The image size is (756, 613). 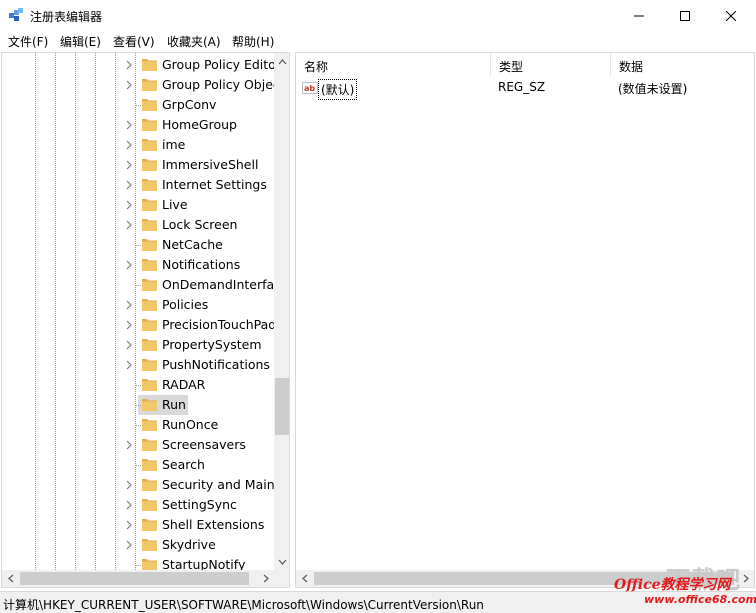 What do you see at coordinates (210, 164) in the screenshot?
I see `tree-item-label: ImmersiveShell` at bounding box center [210, 164].